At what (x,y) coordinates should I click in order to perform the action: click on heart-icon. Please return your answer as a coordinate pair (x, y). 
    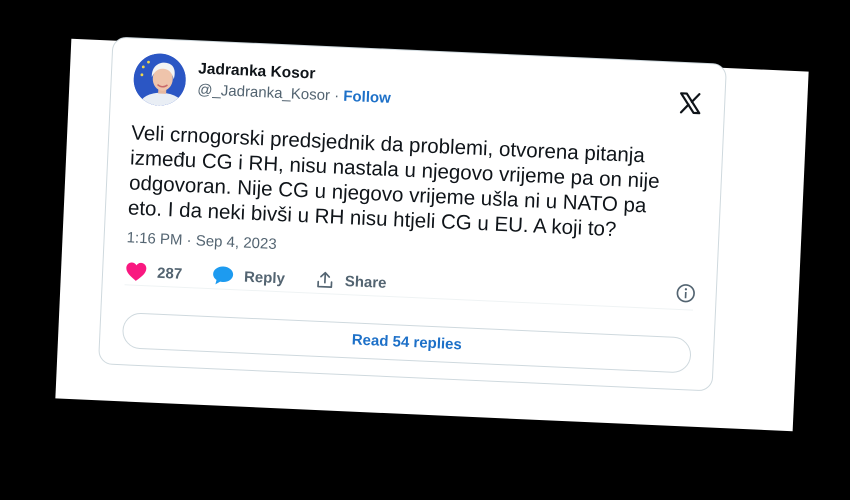
    Looking at the image, I should click on (136, 271).